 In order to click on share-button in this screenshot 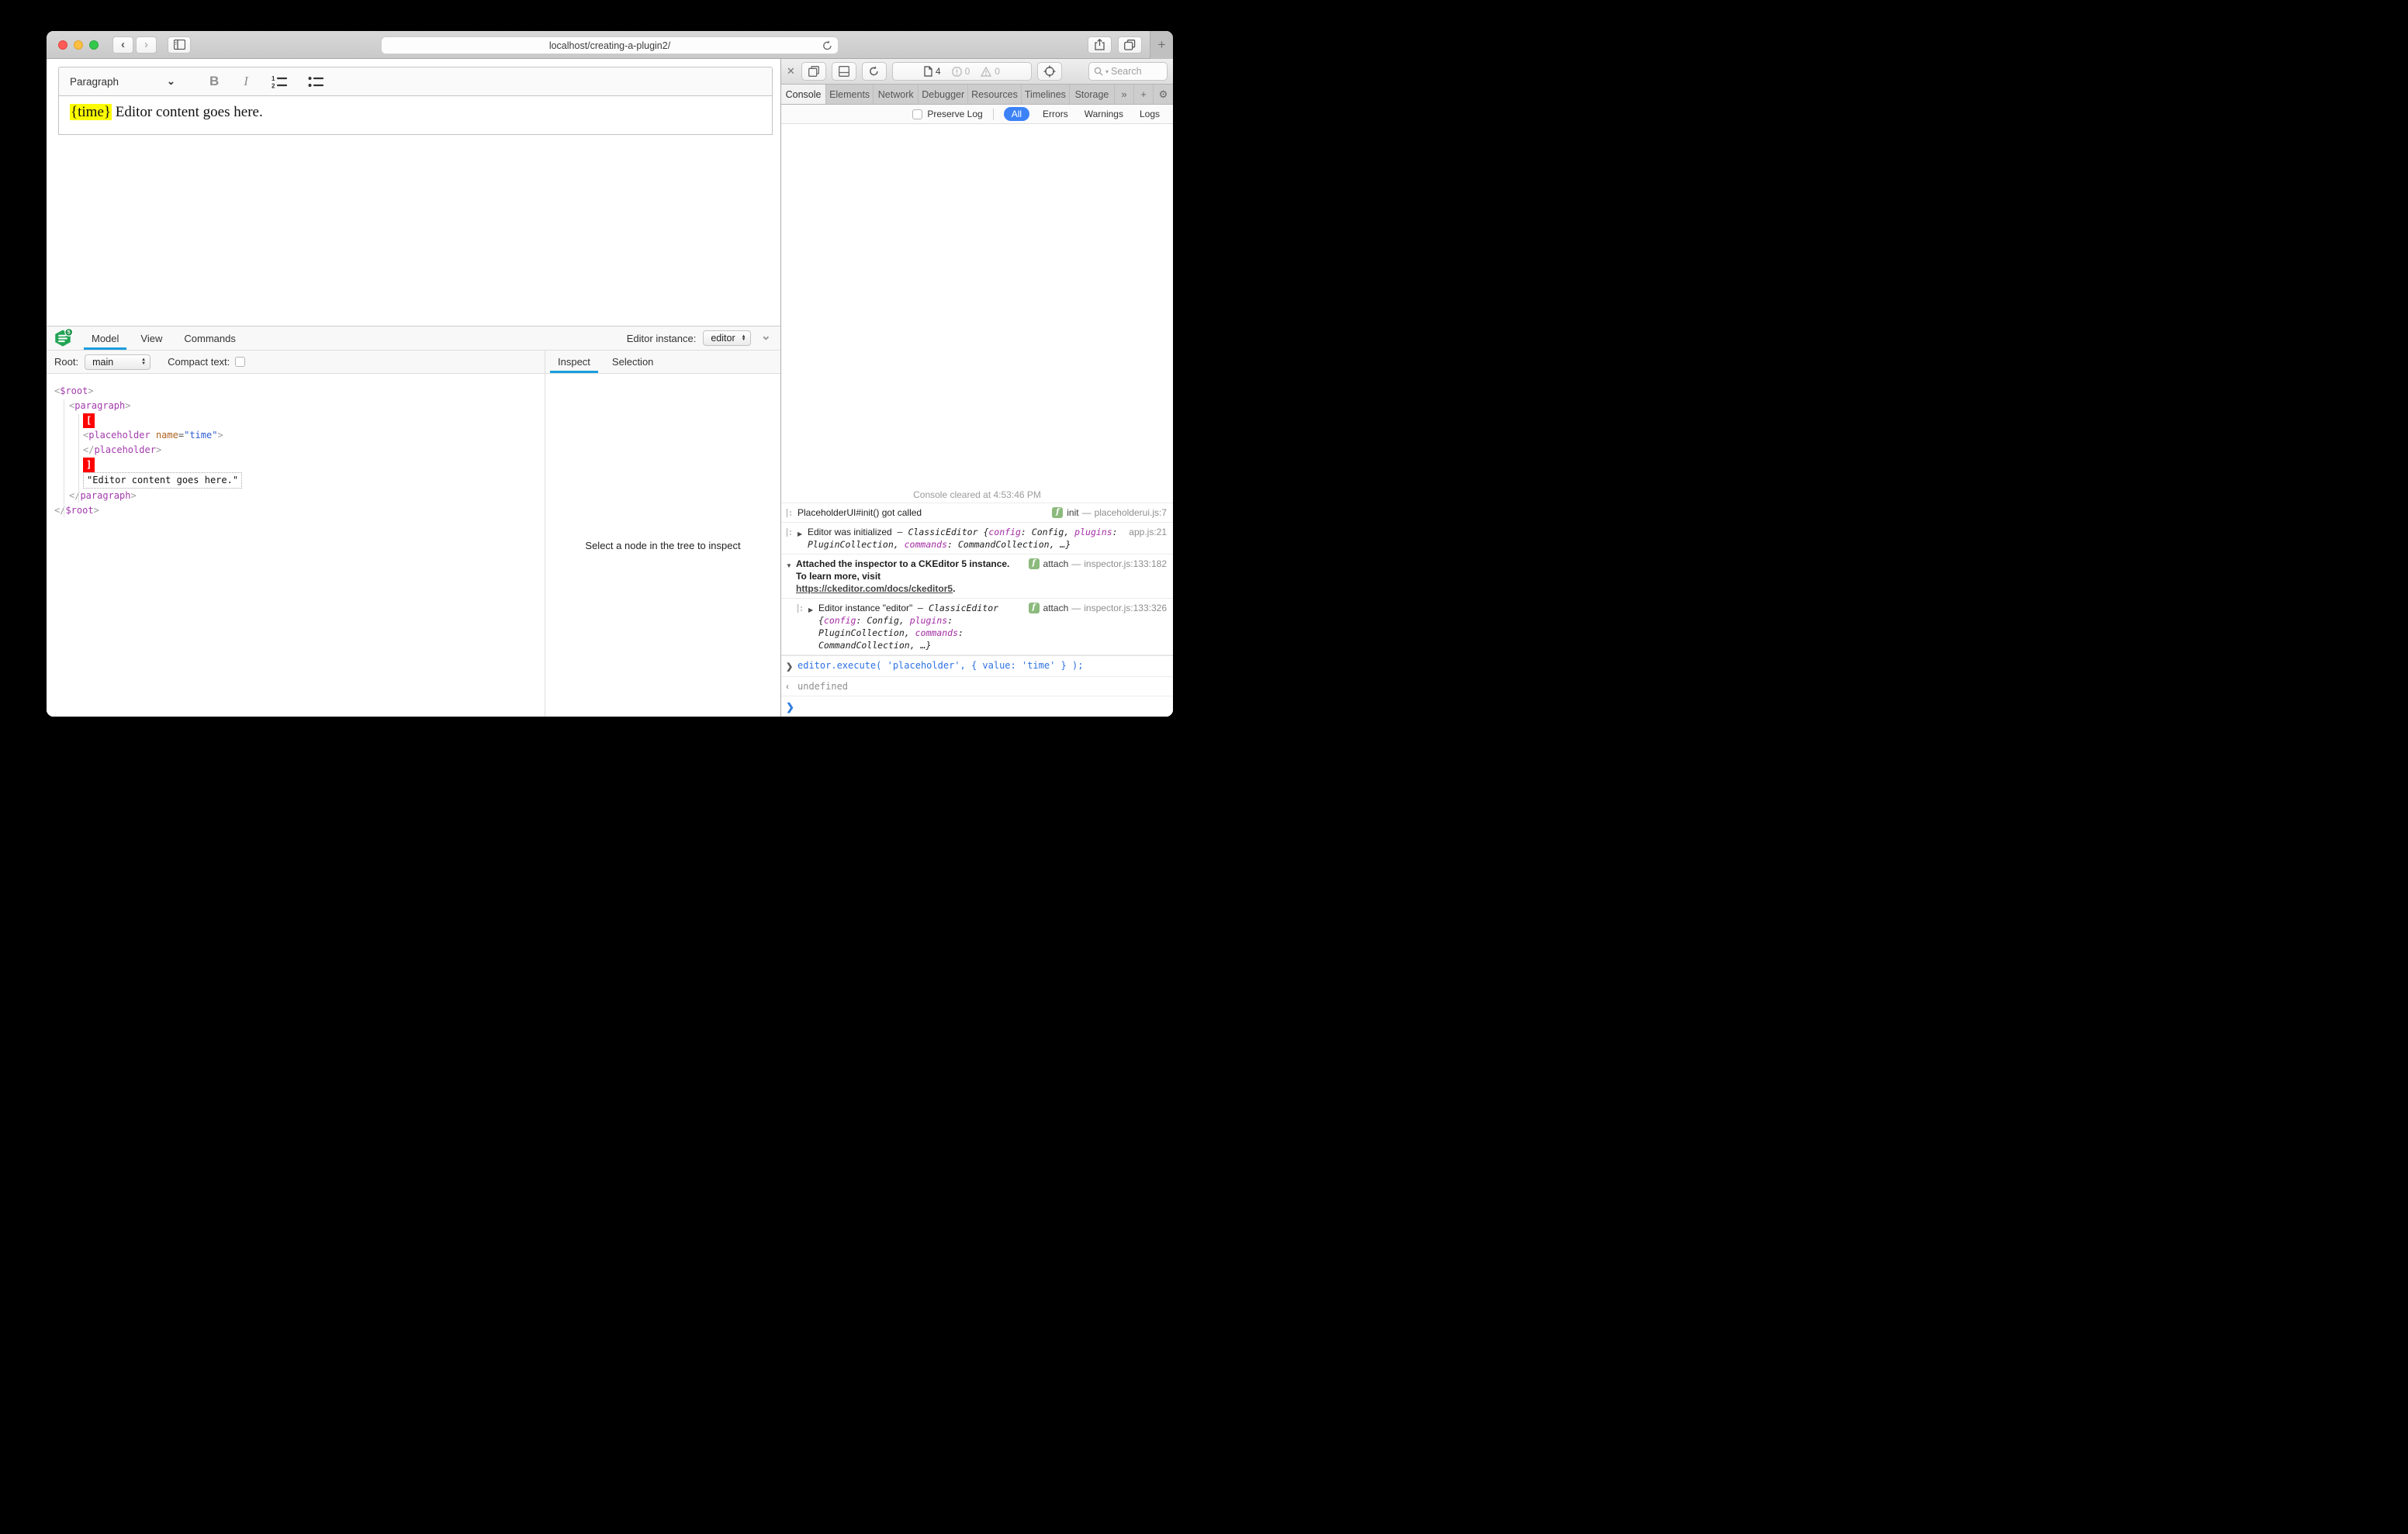, I will do `click(1100, 45)`.